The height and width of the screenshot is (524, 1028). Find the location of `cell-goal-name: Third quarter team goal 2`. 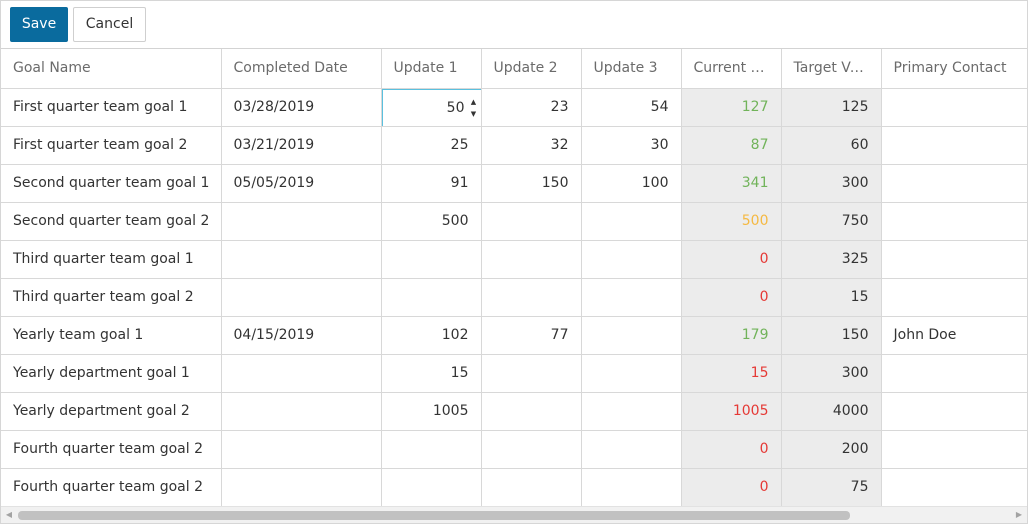

cell-goal-name: Third quarter team goal 2 is located at coordinates (111, 297).